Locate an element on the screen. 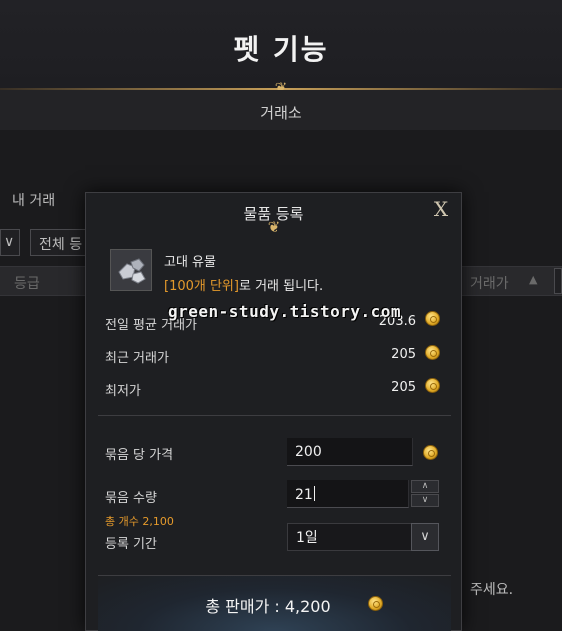  bundle-qty-label: 묶음 수량 is located at coordinates (131, 498).